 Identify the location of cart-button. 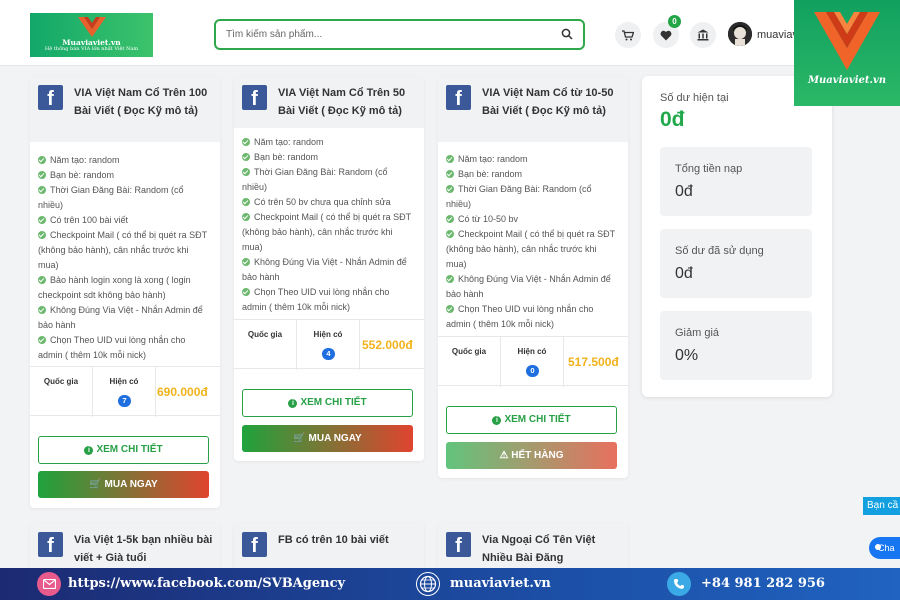
(628, 35).